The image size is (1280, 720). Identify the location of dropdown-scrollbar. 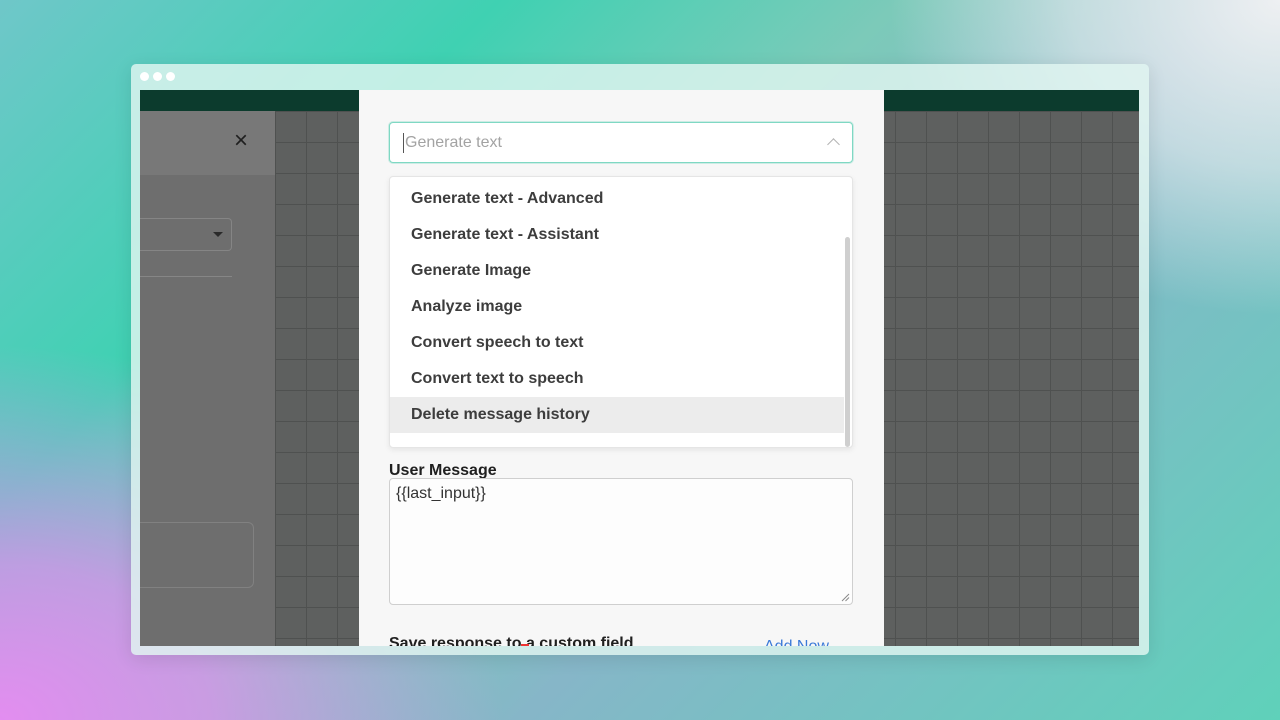
(847, 342).